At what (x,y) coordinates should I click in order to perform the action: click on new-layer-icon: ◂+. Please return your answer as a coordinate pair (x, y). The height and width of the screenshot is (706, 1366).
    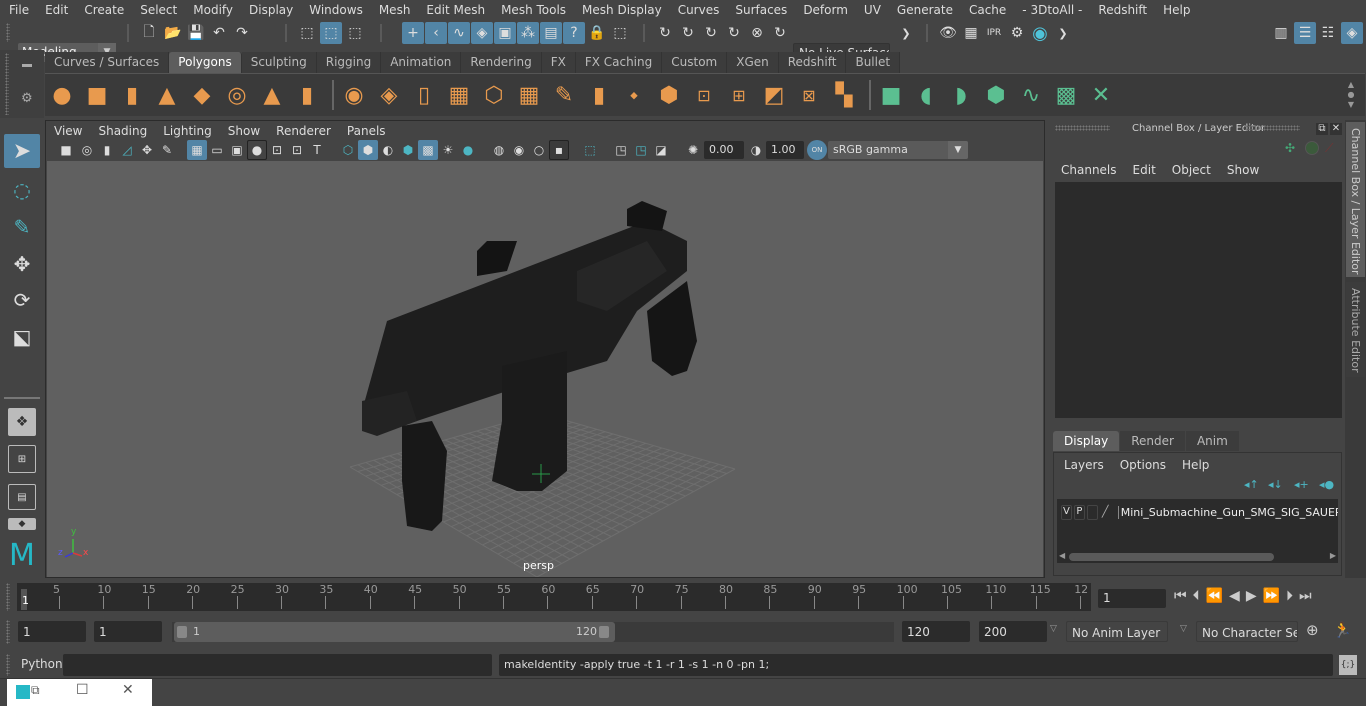
    Looking at the image, I should click on (1301, 484).